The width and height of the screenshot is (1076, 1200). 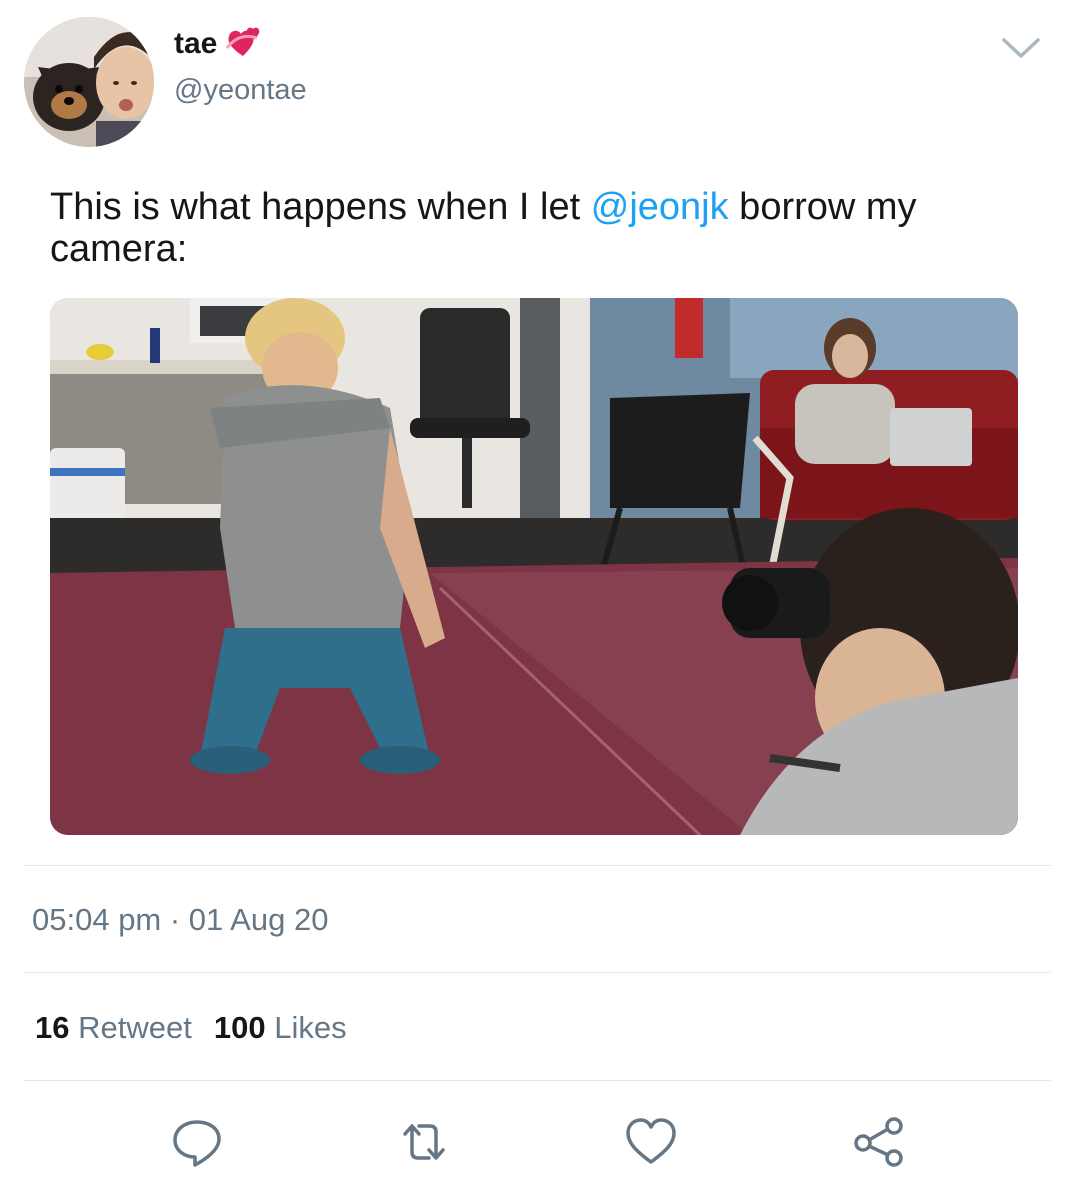 I want to click on like-heart-icon, so click(x=651, y=1141).